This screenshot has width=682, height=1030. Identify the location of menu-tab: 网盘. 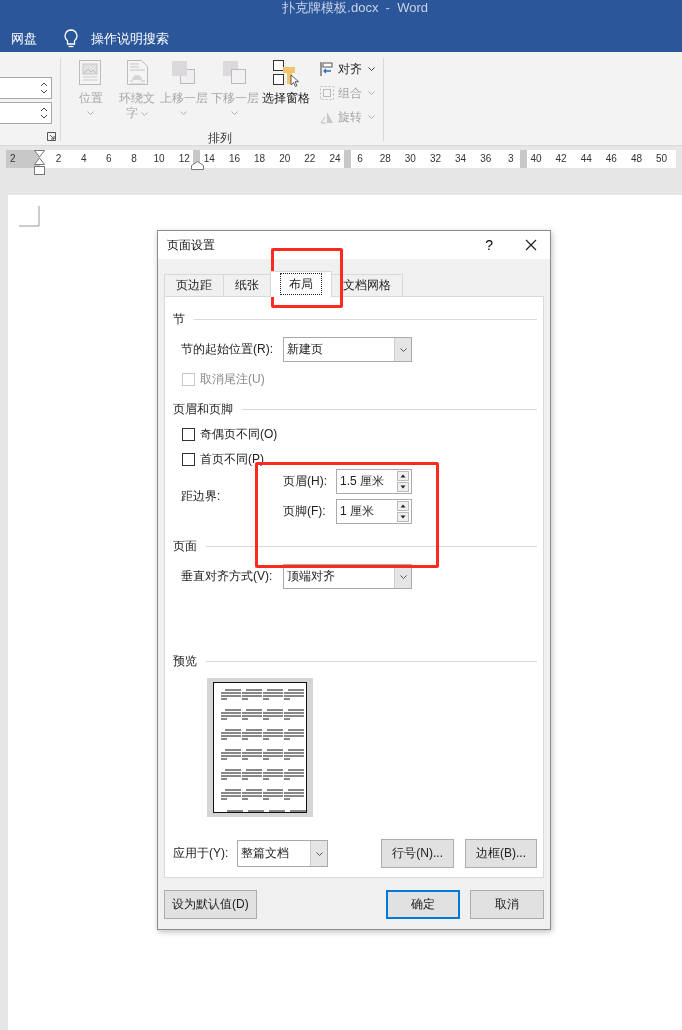
(24, 38).